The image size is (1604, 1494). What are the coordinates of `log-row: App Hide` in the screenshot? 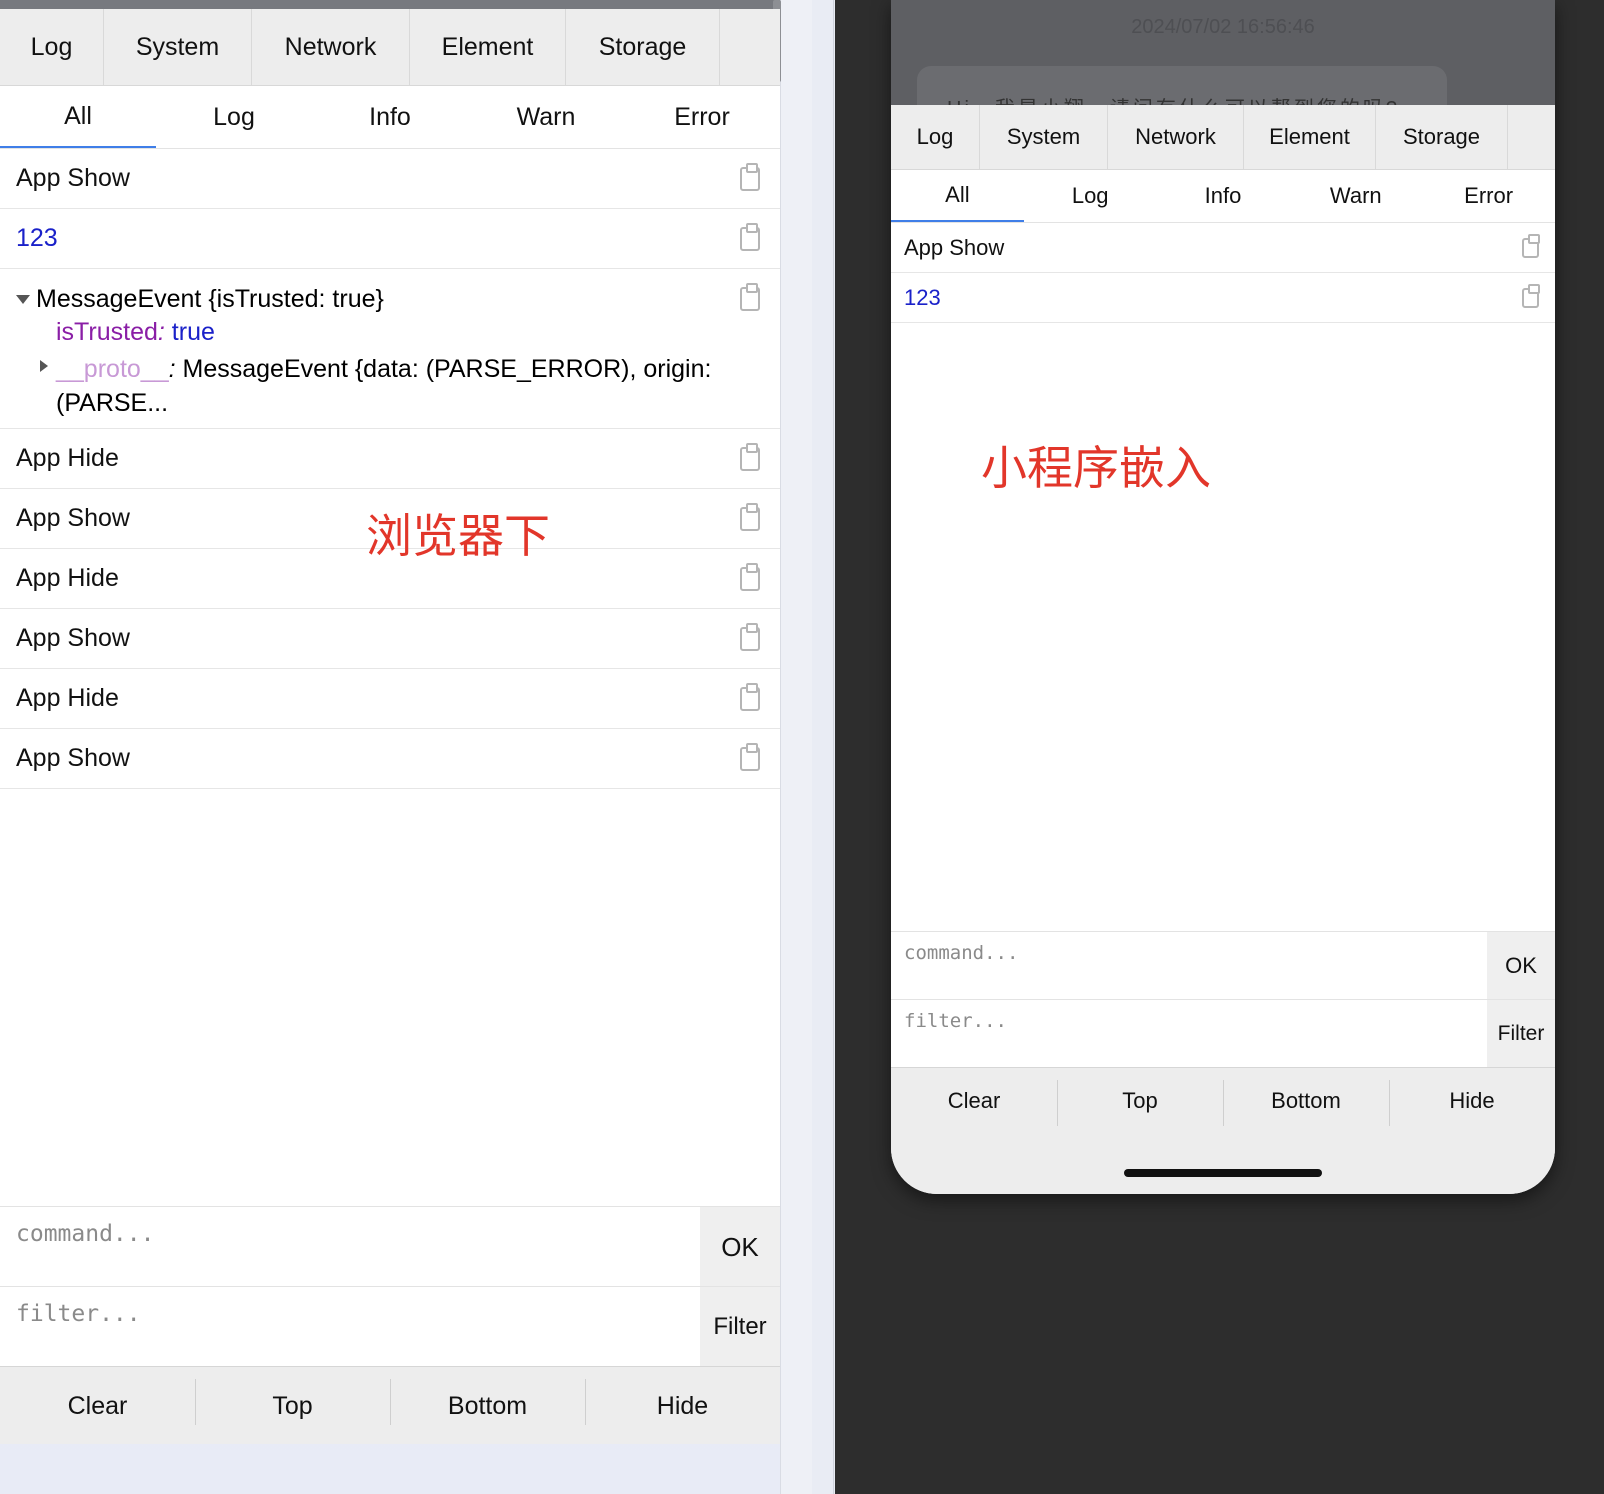 It's located at (390, 459).